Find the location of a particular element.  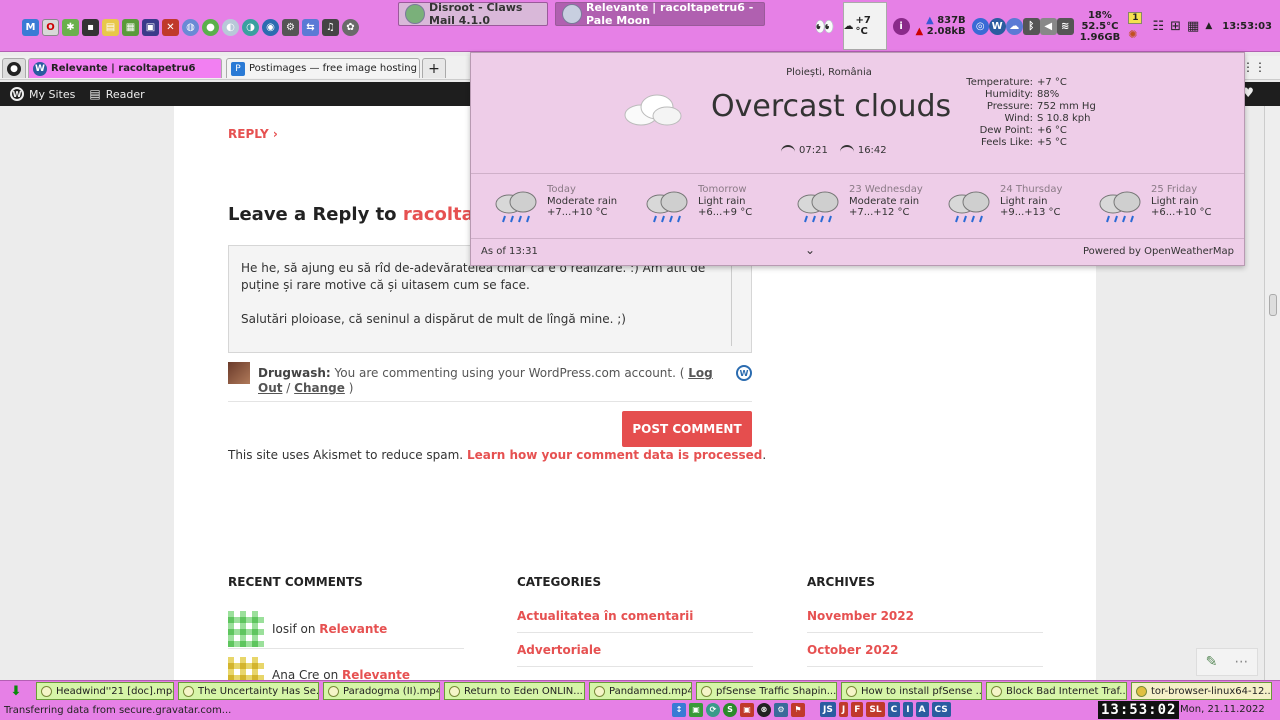

widget-title: RECENT COMMENTS is located at coordinates (295, 582).